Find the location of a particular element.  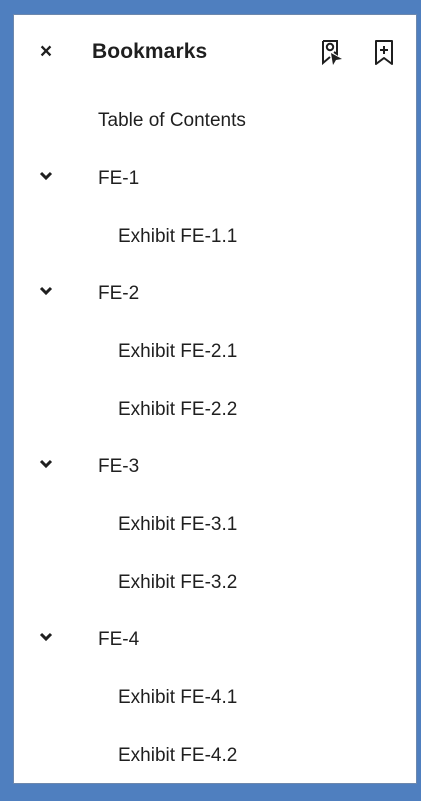

bookmark-item-fe-2: FE-2 is located at coordinates (215, 294).